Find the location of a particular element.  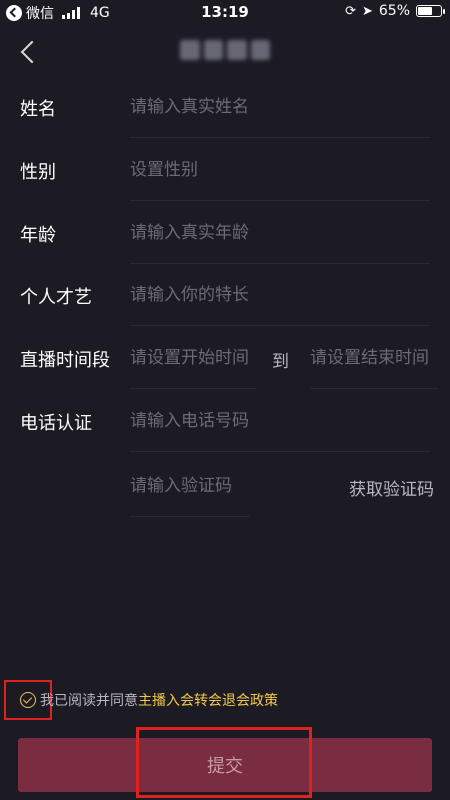

policy-link: 主播入会转会退会政策 is located at coordinates (208, 700).